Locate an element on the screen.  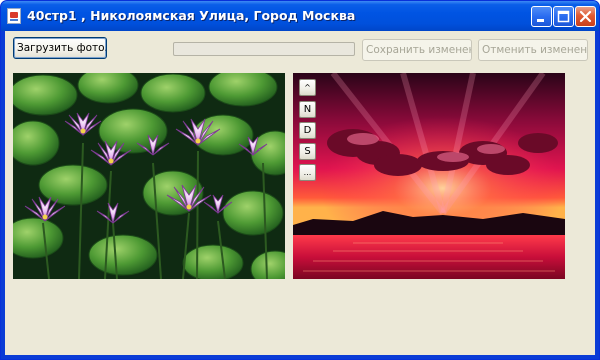
save-changes-button: Сохранить изменения is located at coordinates (417, 50).